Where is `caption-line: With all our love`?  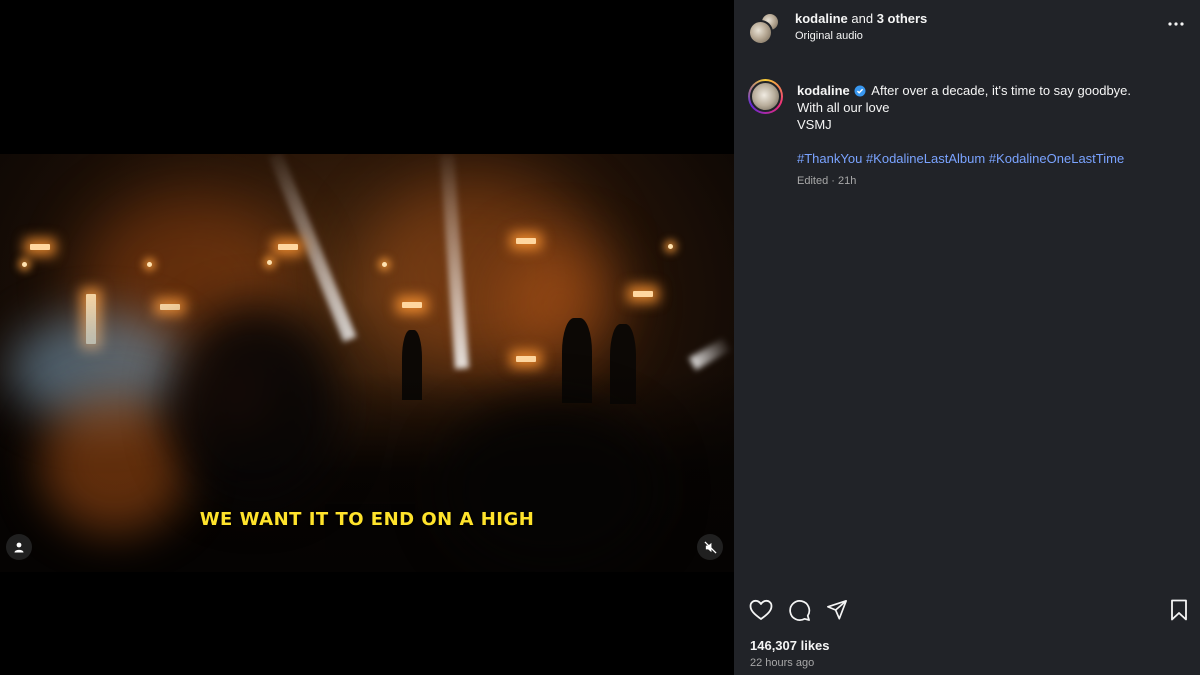 caption-line: With all our love is located at coordinates (843, 107).